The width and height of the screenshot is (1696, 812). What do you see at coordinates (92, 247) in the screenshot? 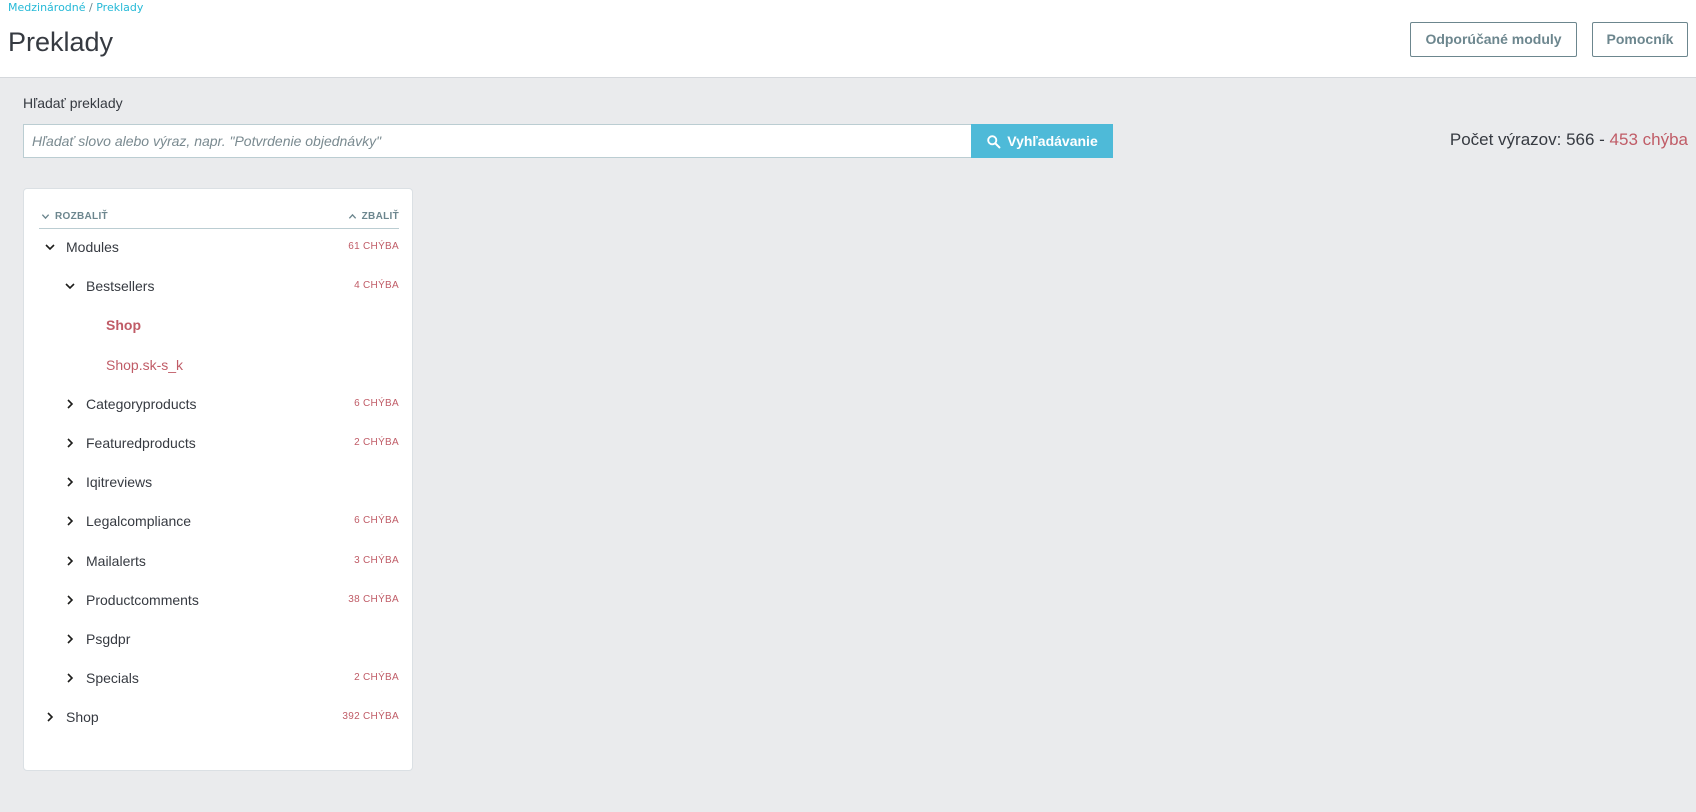
I see `tree-item-label: Modules` at bounding box center [92, 247].